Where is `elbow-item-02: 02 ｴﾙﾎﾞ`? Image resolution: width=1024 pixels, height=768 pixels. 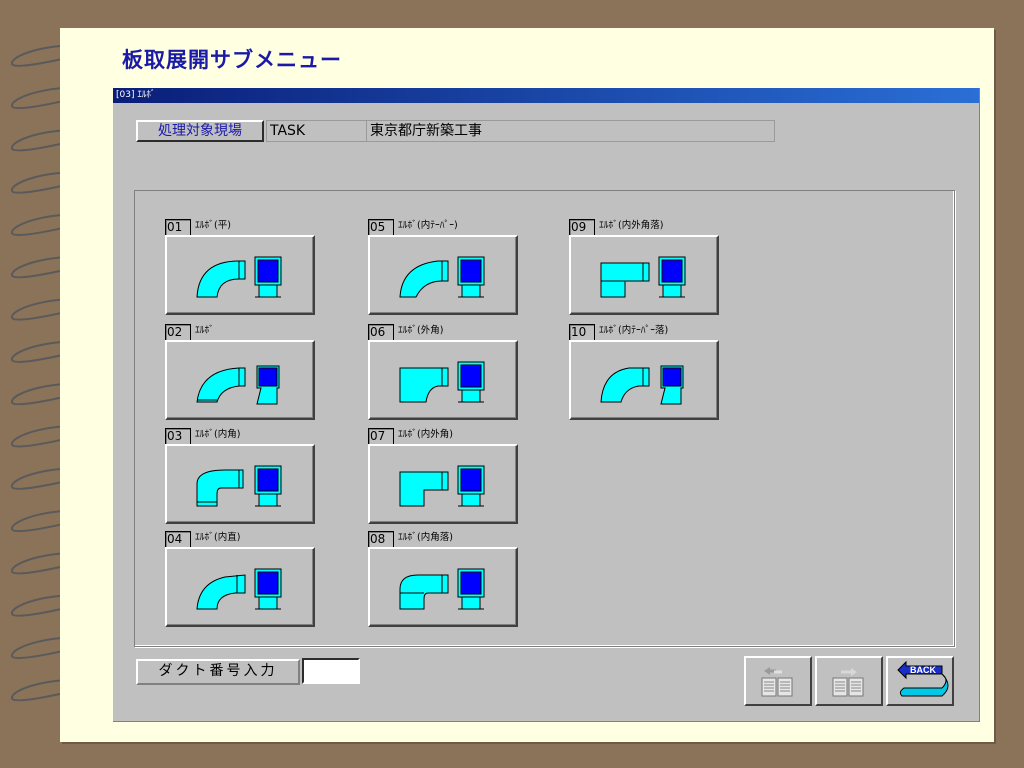
elbow-item-02: 02 ｴﾙﾎﾞ is located at coordinates (241, 372).